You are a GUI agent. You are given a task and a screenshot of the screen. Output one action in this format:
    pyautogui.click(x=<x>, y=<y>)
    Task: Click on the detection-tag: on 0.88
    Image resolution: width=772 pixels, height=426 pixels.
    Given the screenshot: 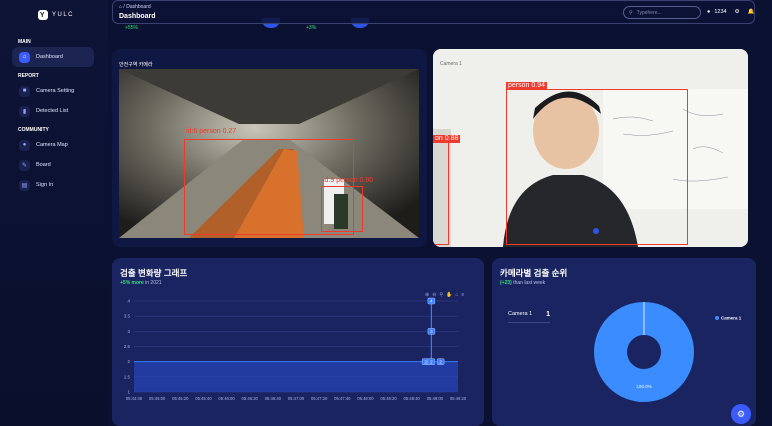 What is the action you would take?
    pyautogui.click(x=447, y=139)
    